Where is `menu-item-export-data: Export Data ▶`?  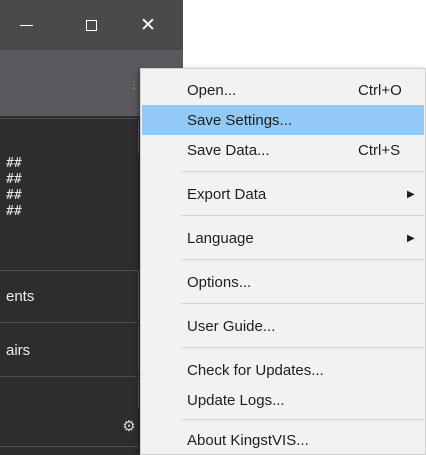
menu-item-export-data: Export Data ▶ is located at coordinates (283, 194).